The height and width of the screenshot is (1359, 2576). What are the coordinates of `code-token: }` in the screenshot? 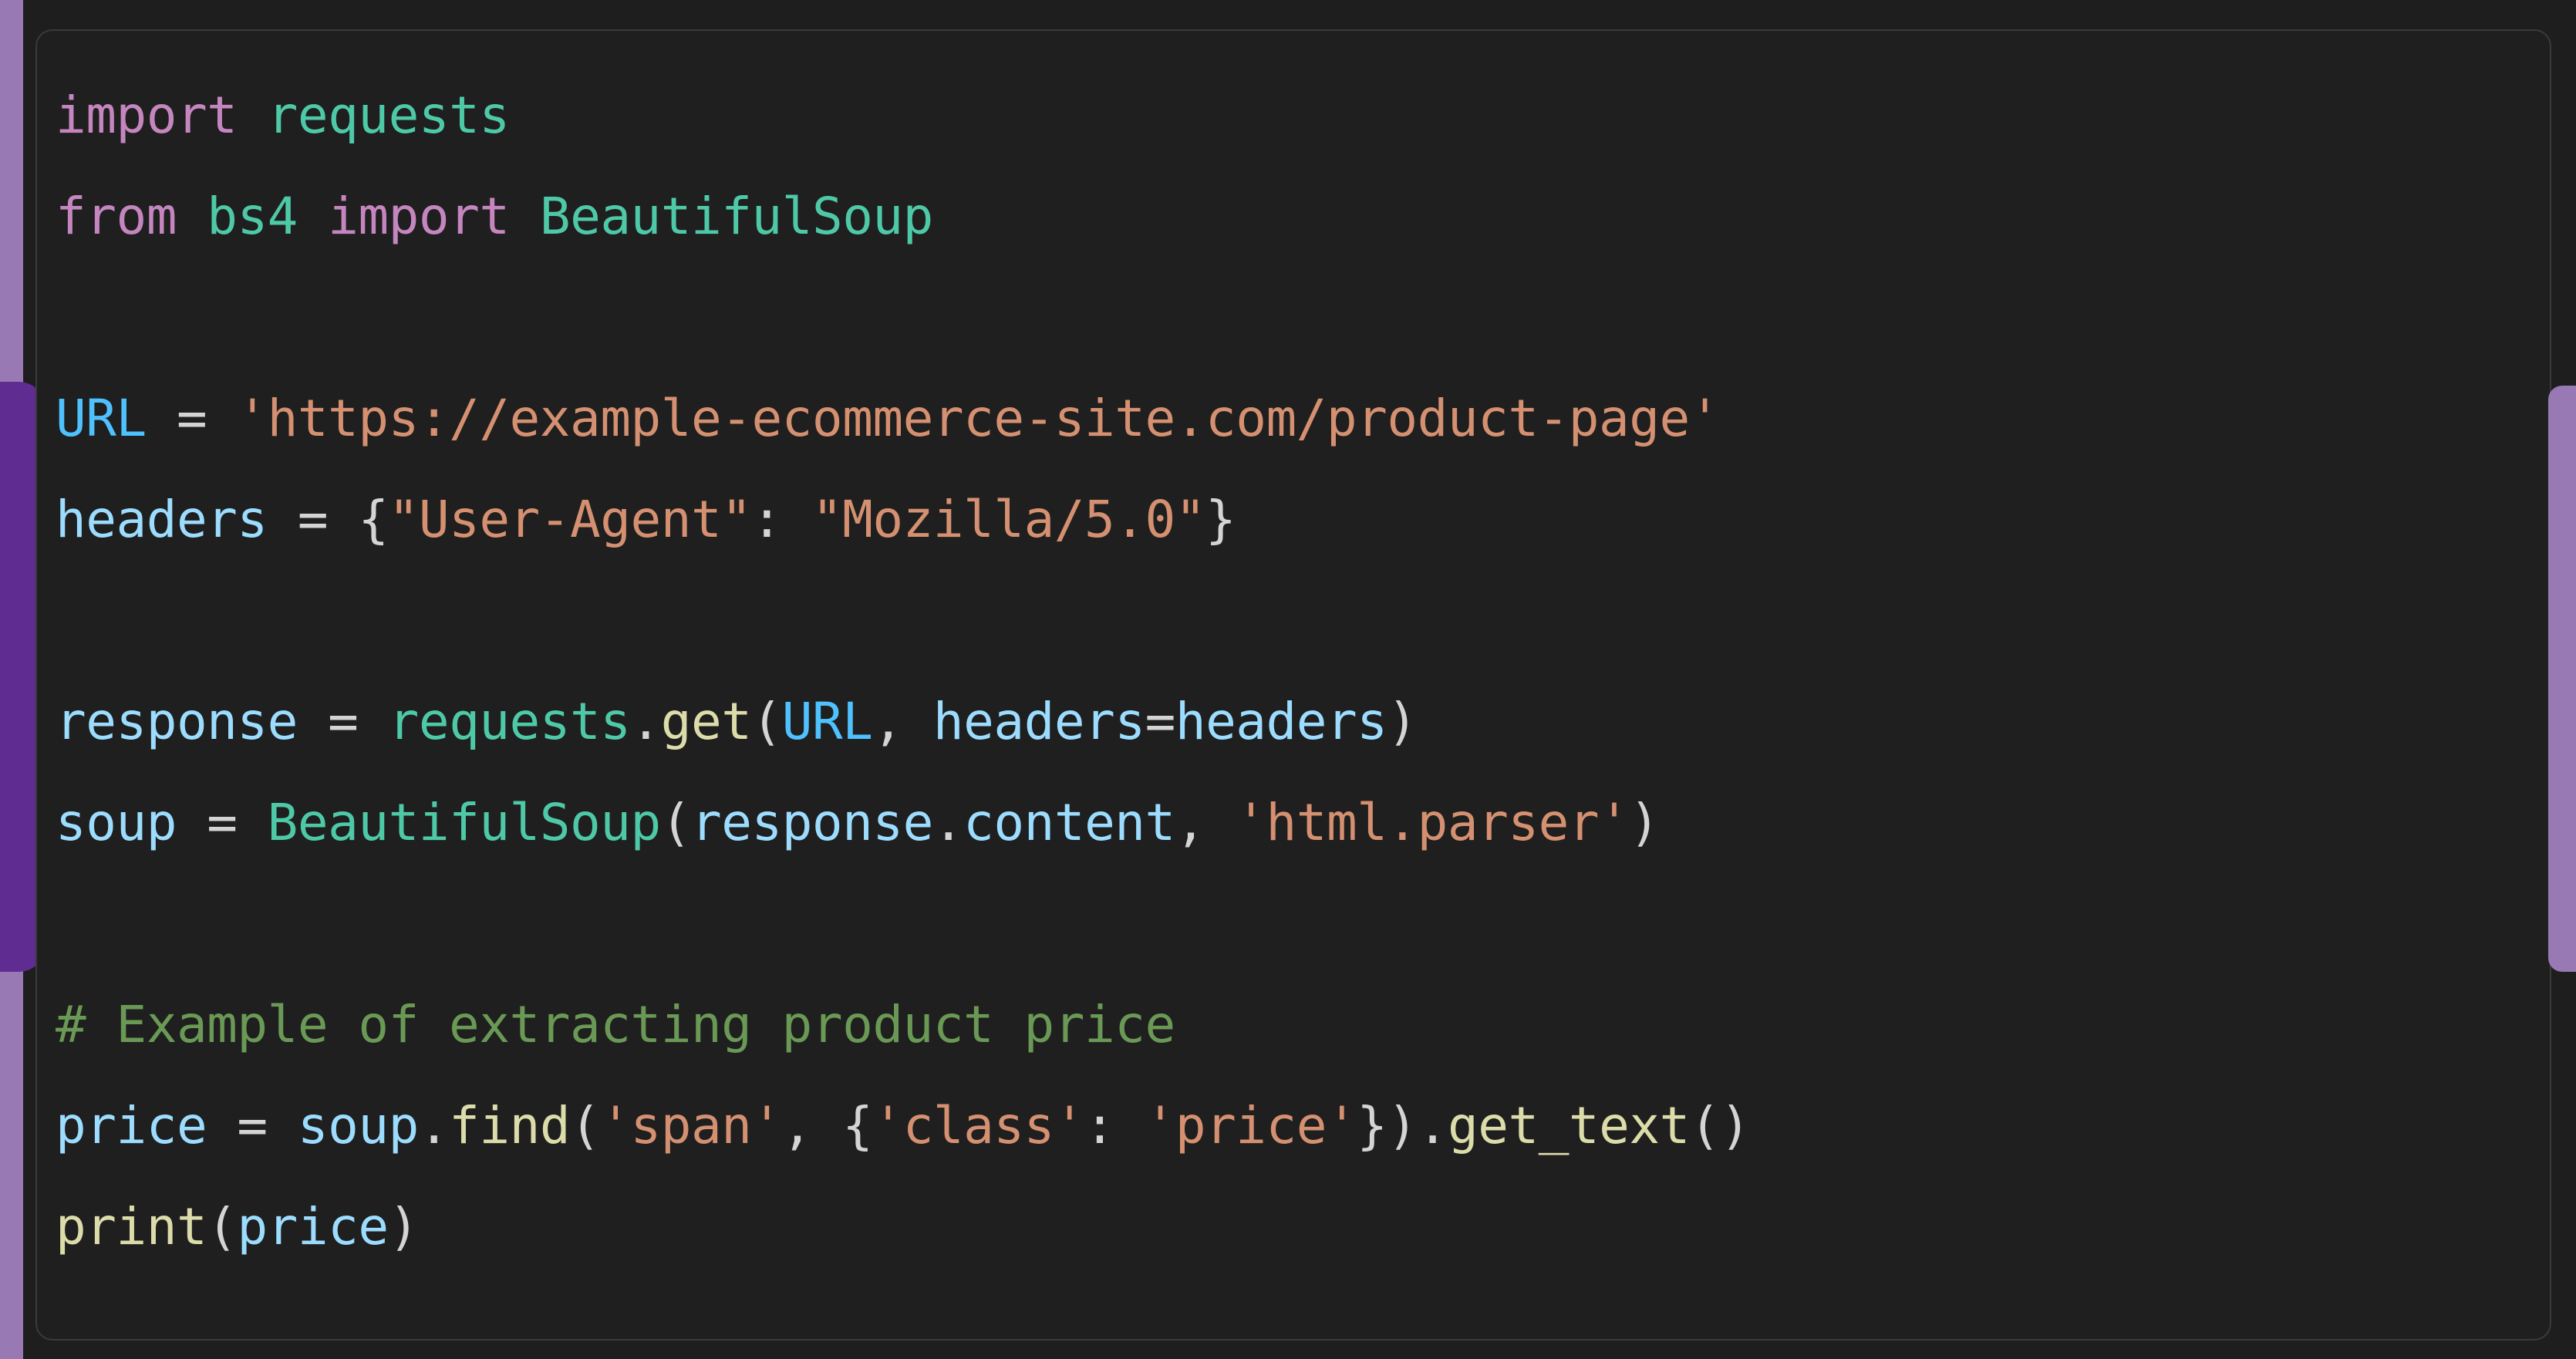 It's located at (1220, 520).